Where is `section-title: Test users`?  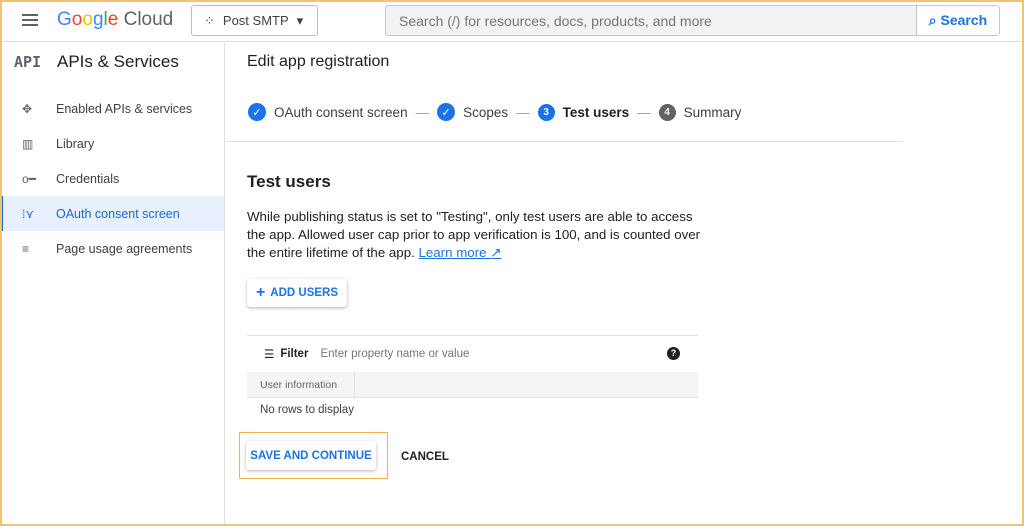
section-title: Test users is located at coordinates (289, 181).